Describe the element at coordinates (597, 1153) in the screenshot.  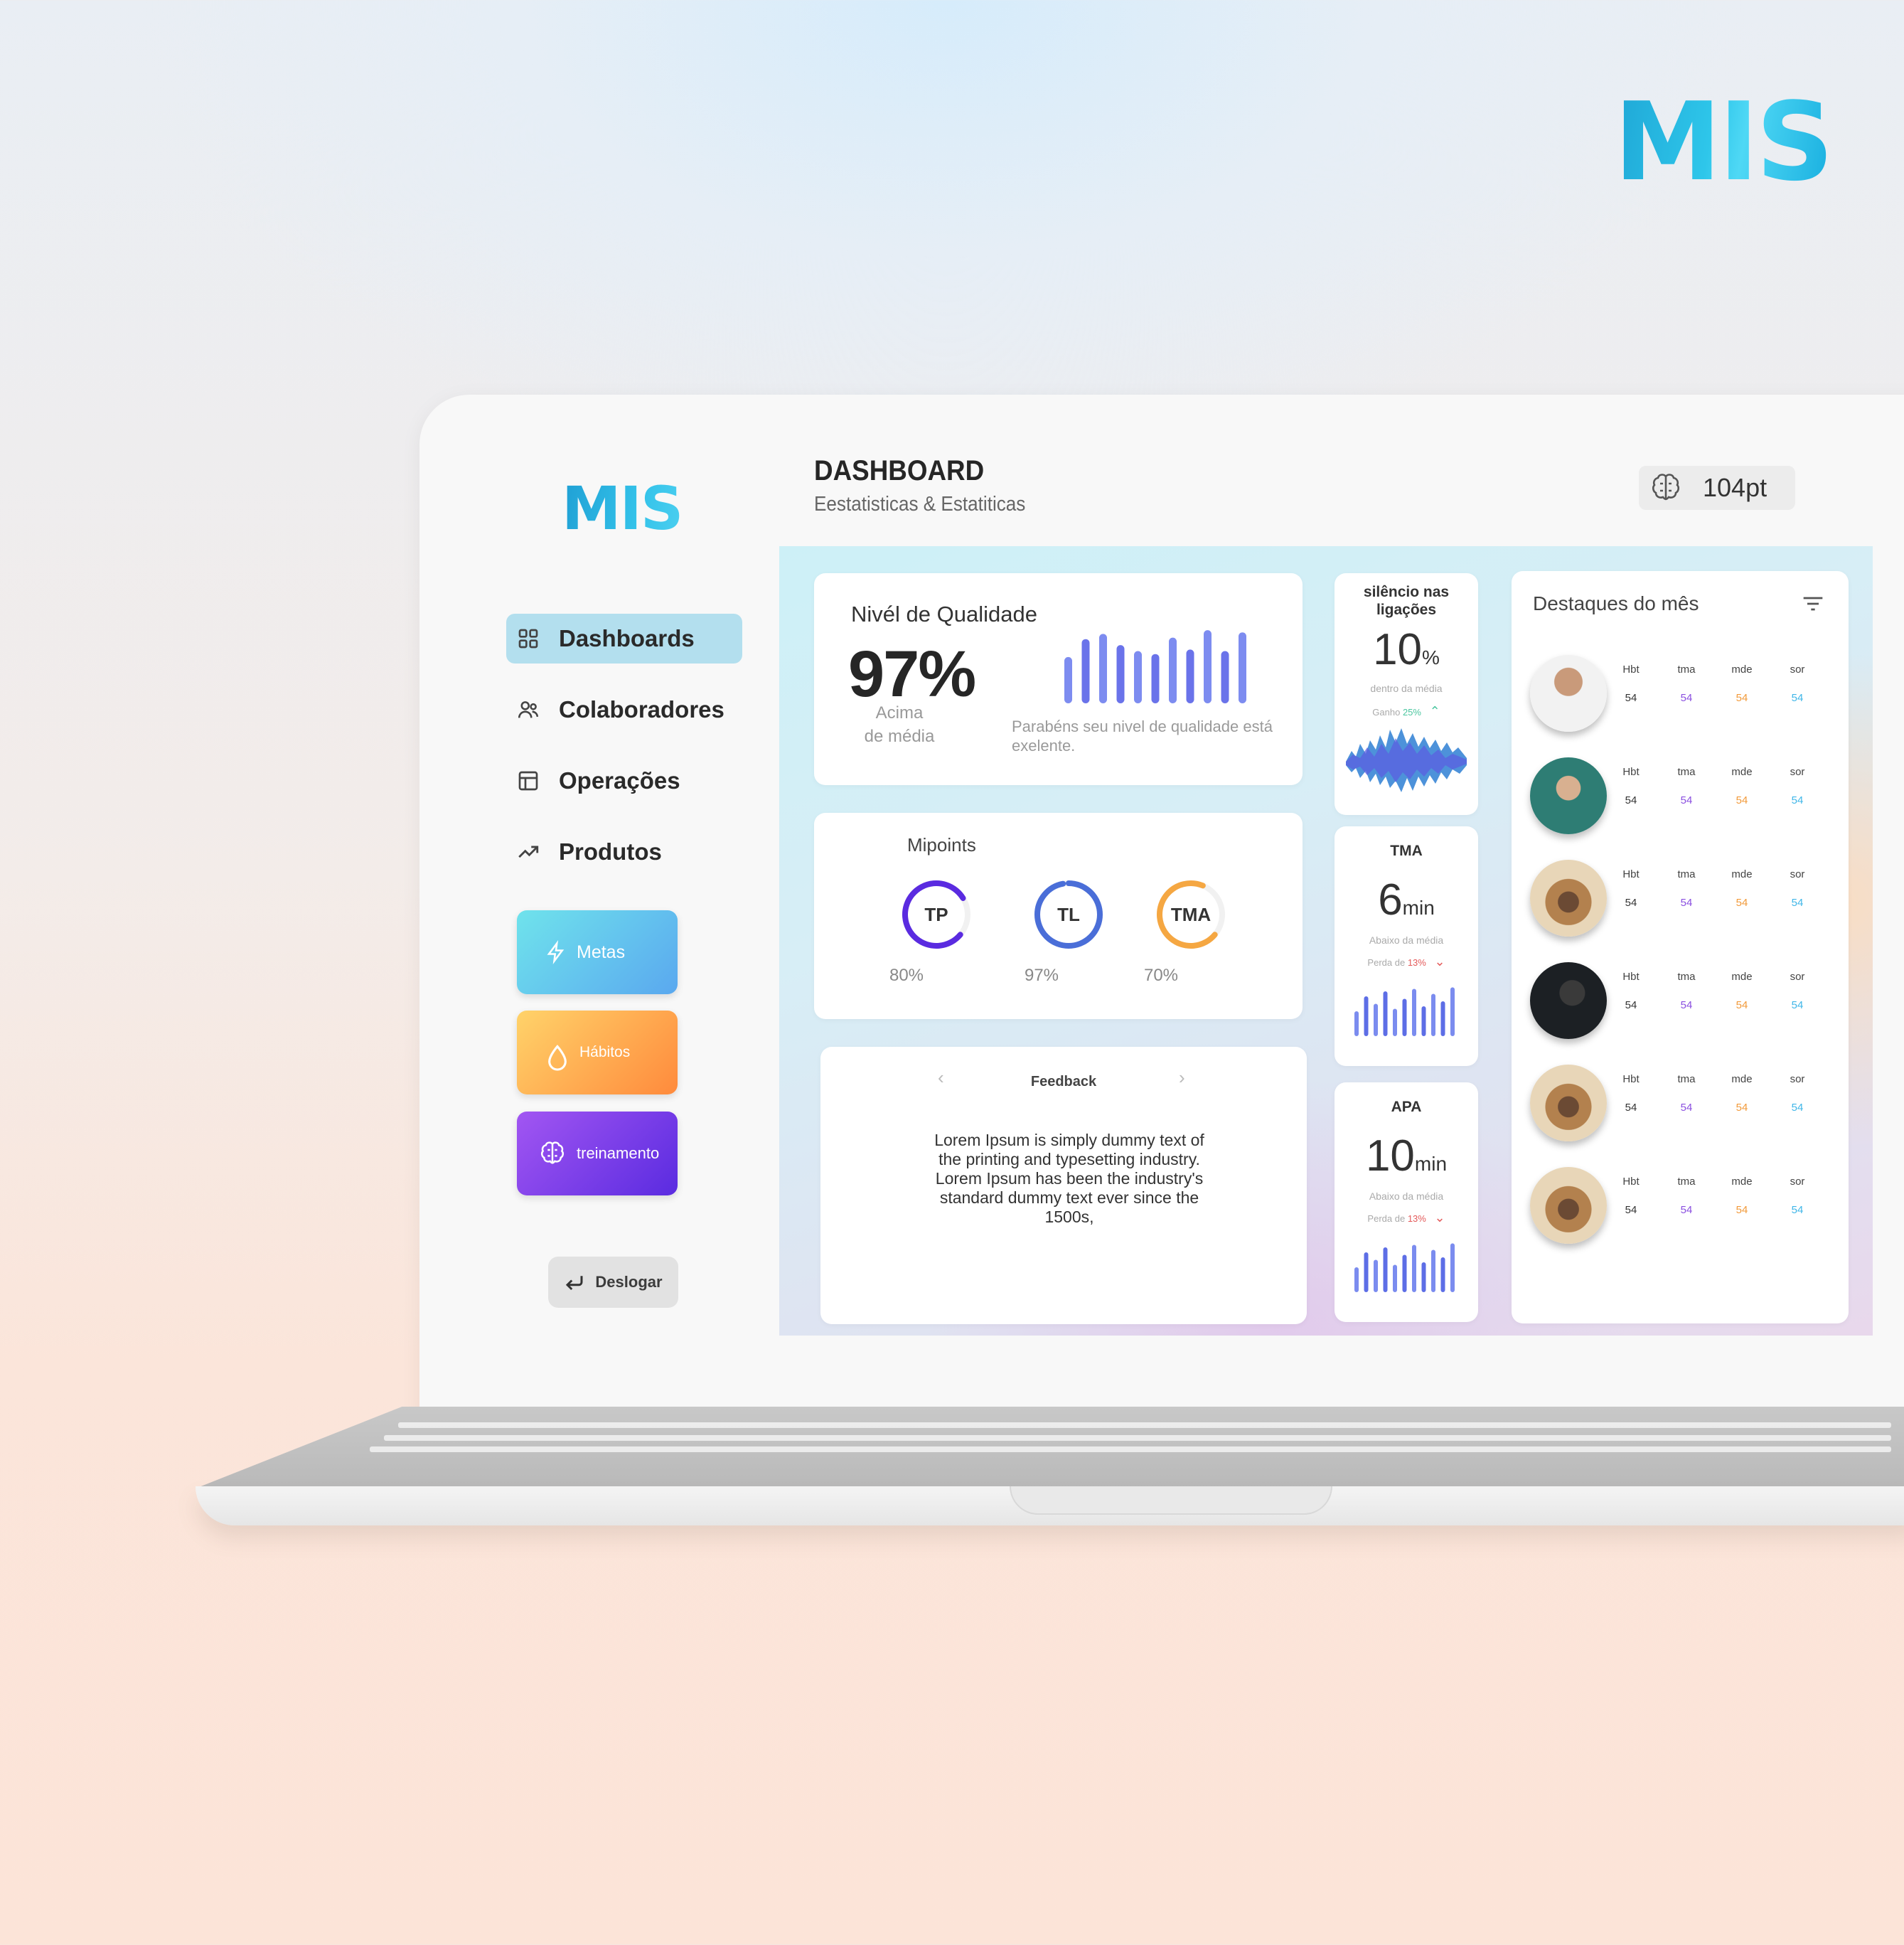
I see `treinamento-tile: treinamento` at that location.